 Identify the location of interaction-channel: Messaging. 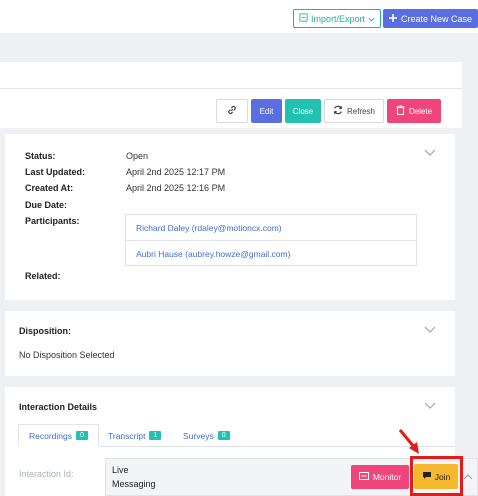
(134, 484).